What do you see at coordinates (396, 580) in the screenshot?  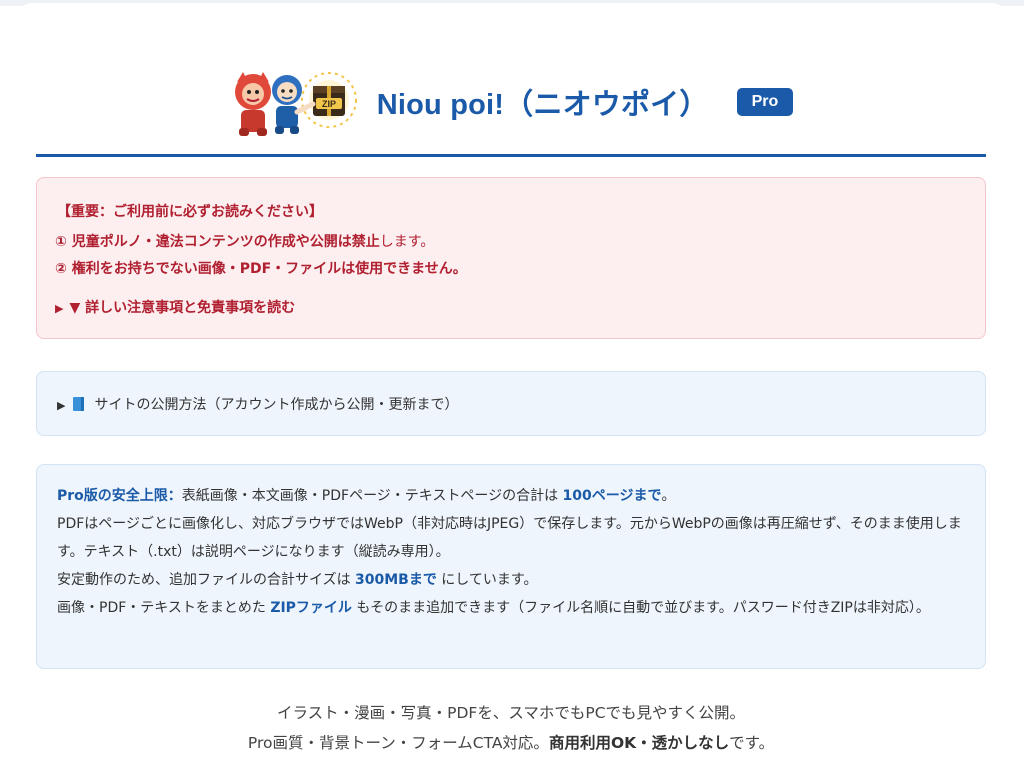 I see `info-size-limit-value: 300MBまで` at bounding box center [396, 580].